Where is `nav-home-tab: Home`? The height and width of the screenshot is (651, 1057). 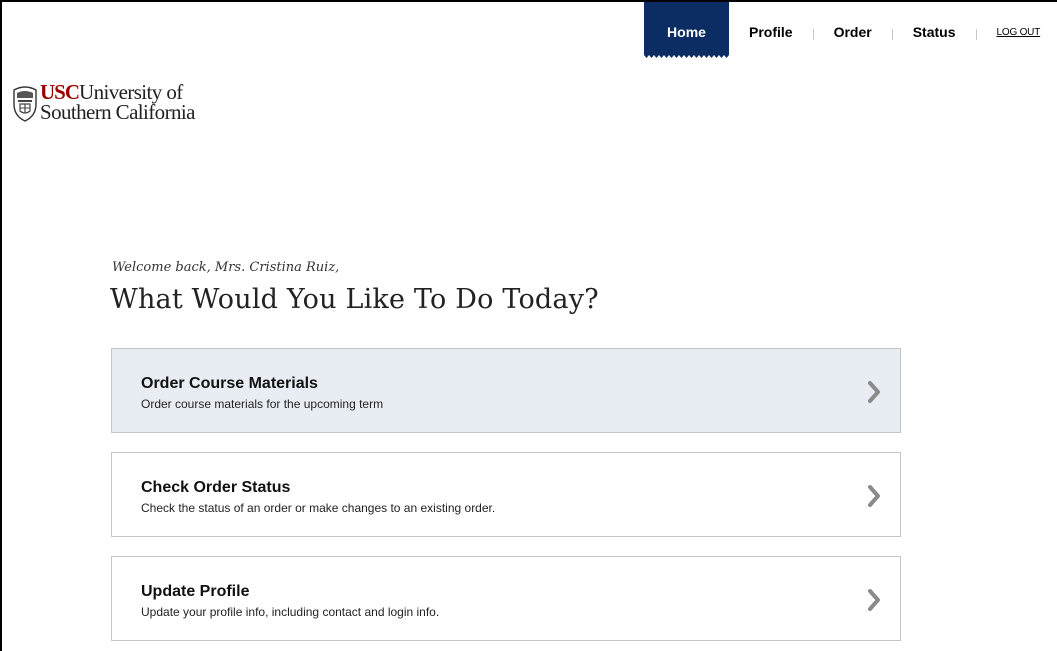 nav-home-tab: Home is located at coordinates (686, 30).